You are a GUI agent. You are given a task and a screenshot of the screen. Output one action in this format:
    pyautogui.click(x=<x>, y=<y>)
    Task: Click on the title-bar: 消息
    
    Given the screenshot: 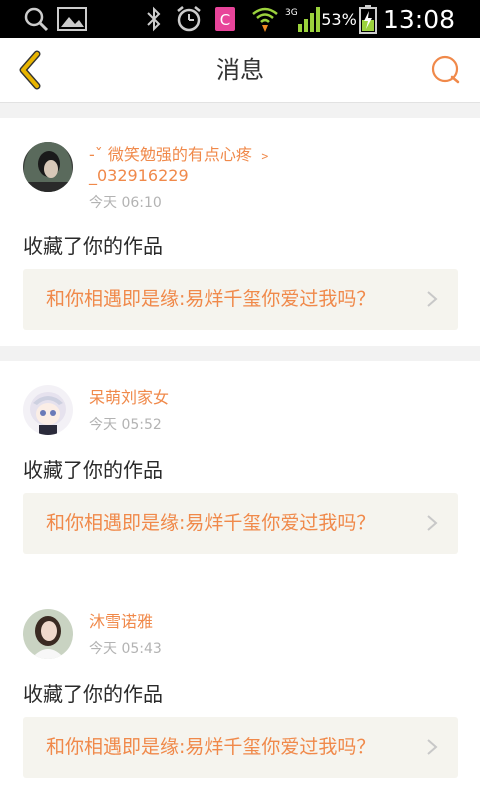 What is the action you would take?
    pyautogui.click(x=240, y=70)
    